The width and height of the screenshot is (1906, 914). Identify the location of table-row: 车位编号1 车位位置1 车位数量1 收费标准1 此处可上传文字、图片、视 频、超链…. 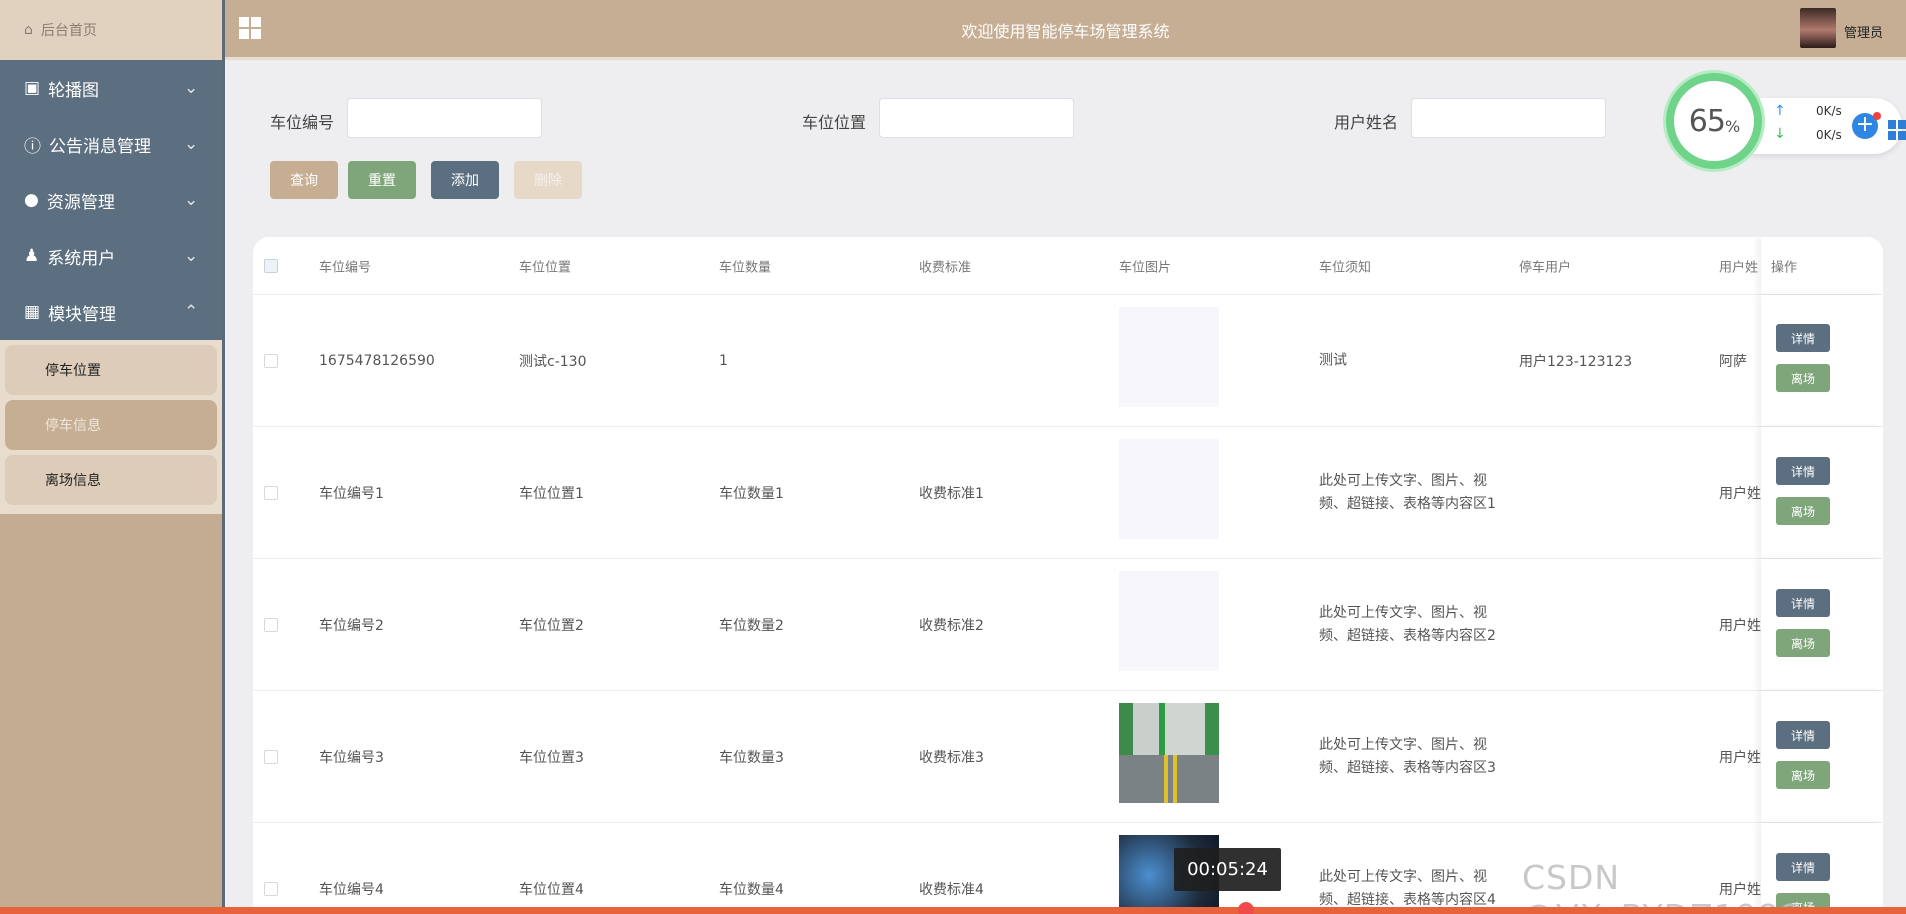
(1068, 493).